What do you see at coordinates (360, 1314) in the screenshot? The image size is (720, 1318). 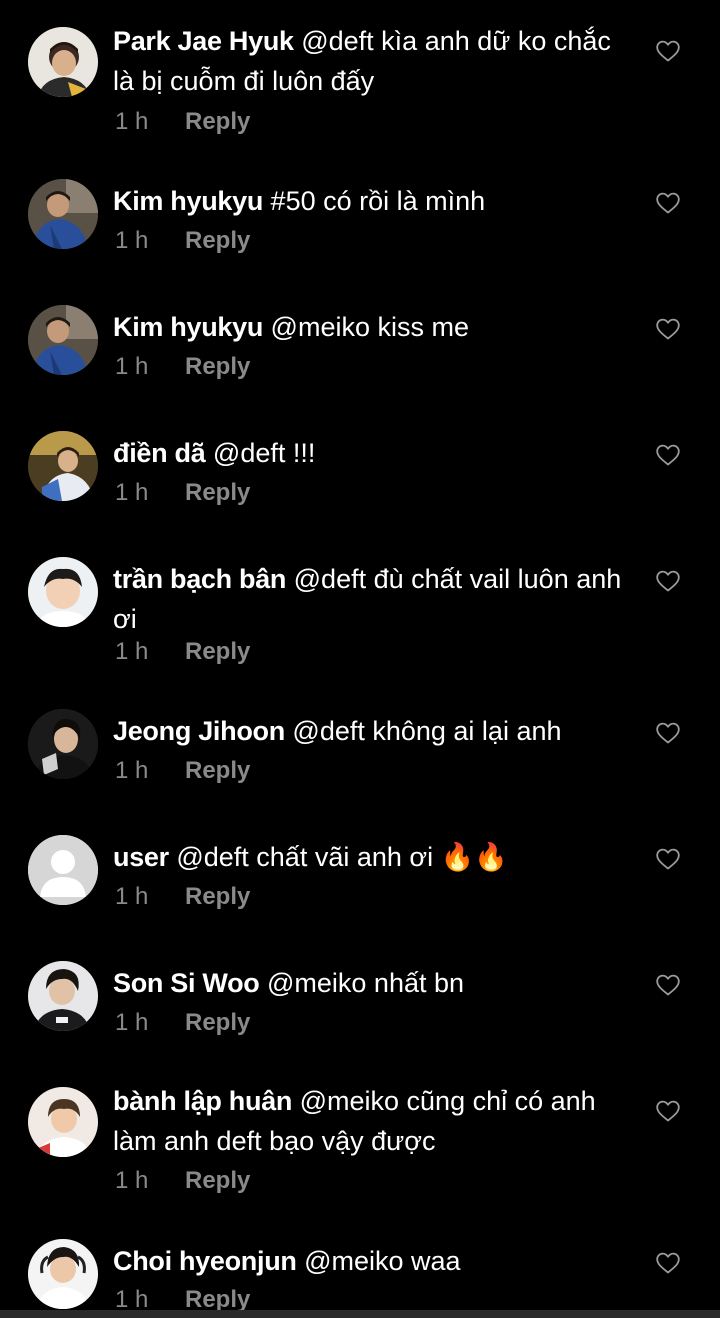 I see `bottom-divider` at bounding box center [360, 1314].